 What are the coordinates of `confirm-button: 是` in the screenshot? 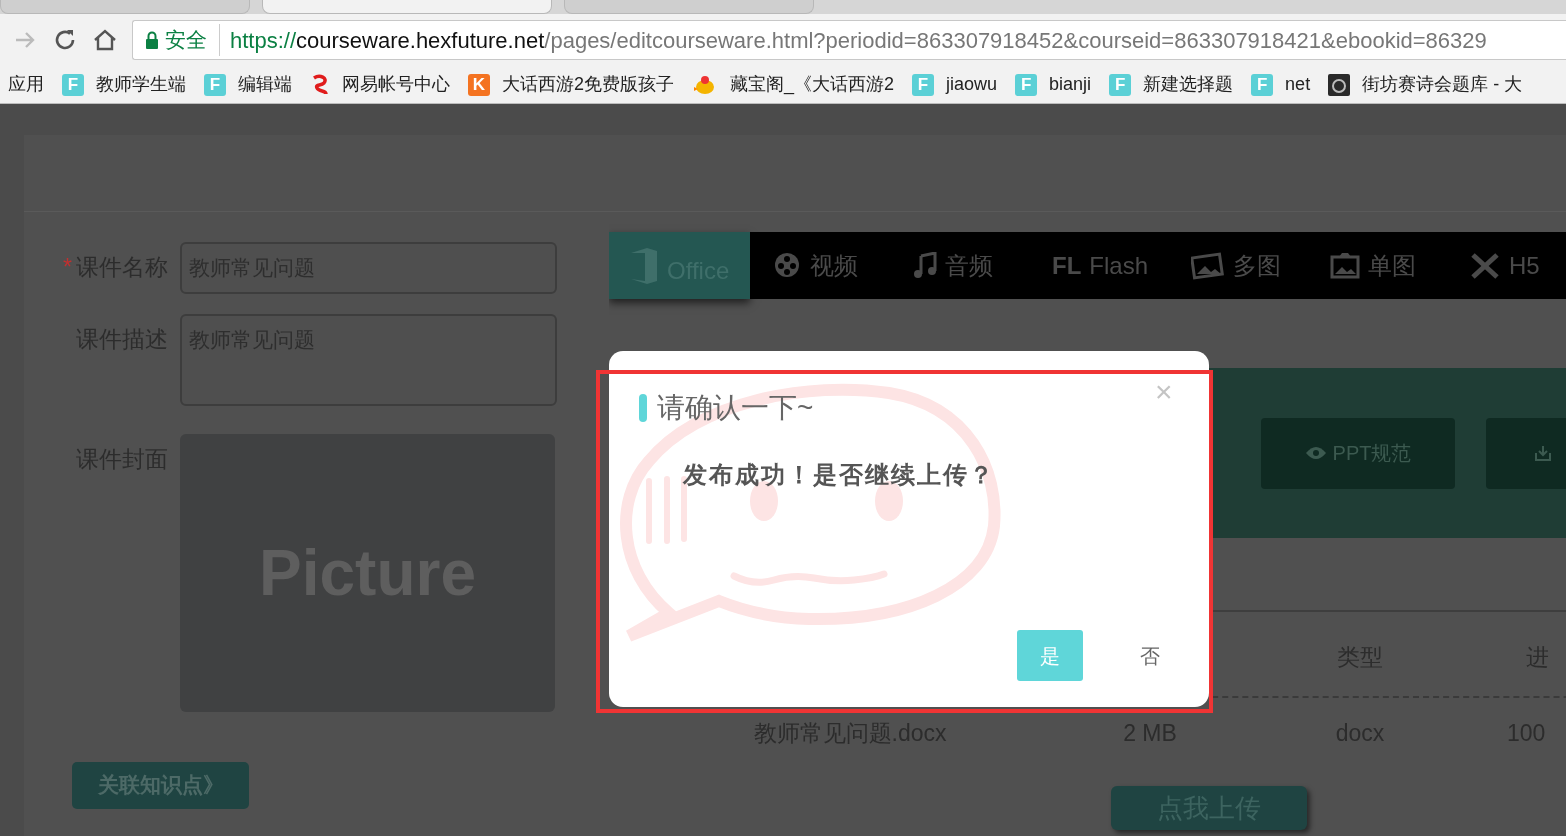 It's located at (1050, 655).